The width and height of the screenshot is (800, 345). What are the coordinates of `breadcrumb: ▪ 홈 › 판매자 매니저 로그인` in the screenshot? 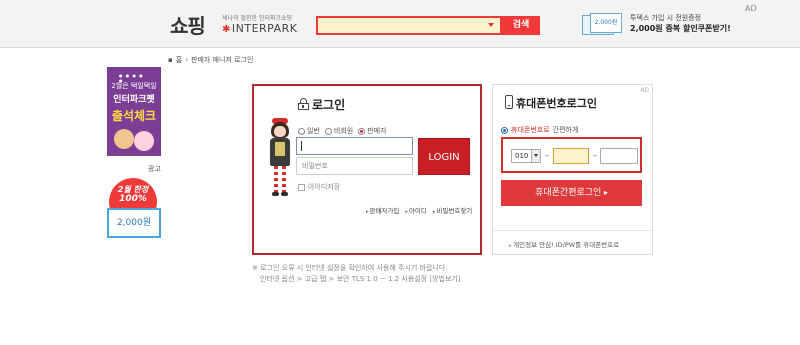 It's located at (212, 60).